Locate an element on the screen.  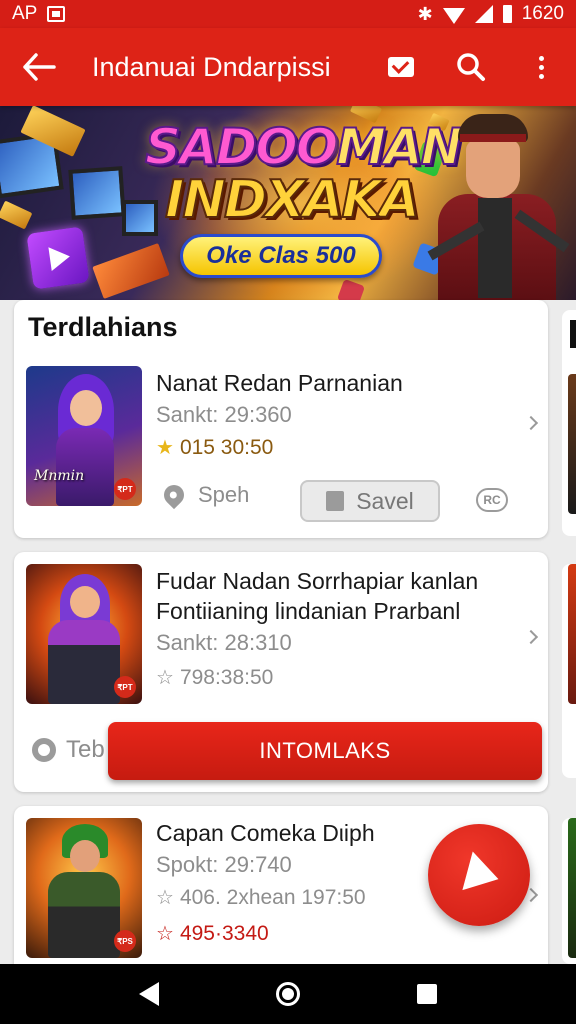
arrow-left-icon is located at coordinates (39, 67).